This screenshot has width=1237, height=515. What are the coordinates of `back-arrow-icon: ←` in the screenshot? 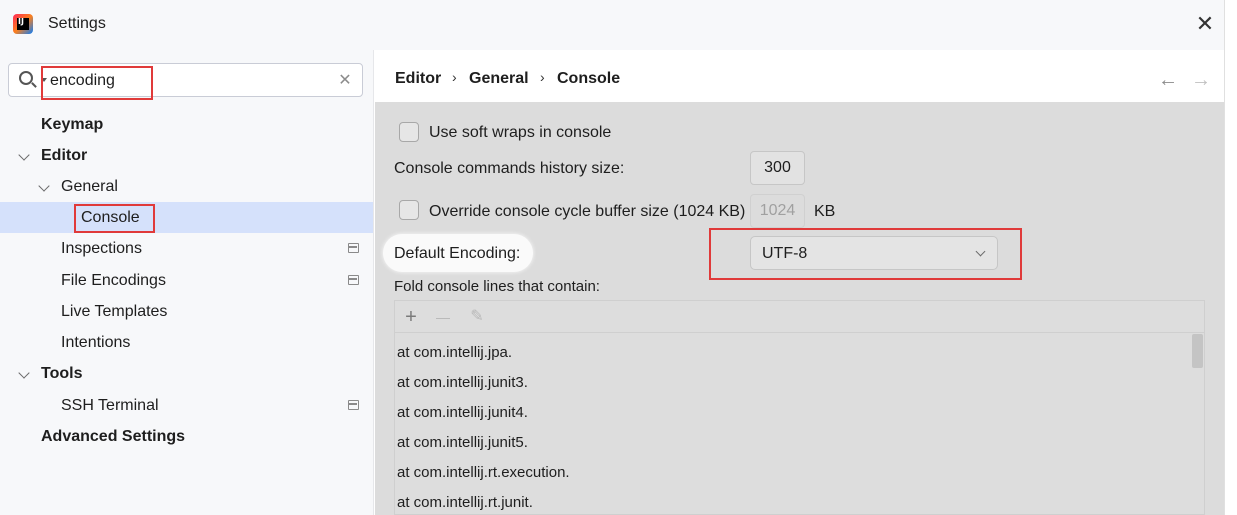 It's located at (1168, 80).